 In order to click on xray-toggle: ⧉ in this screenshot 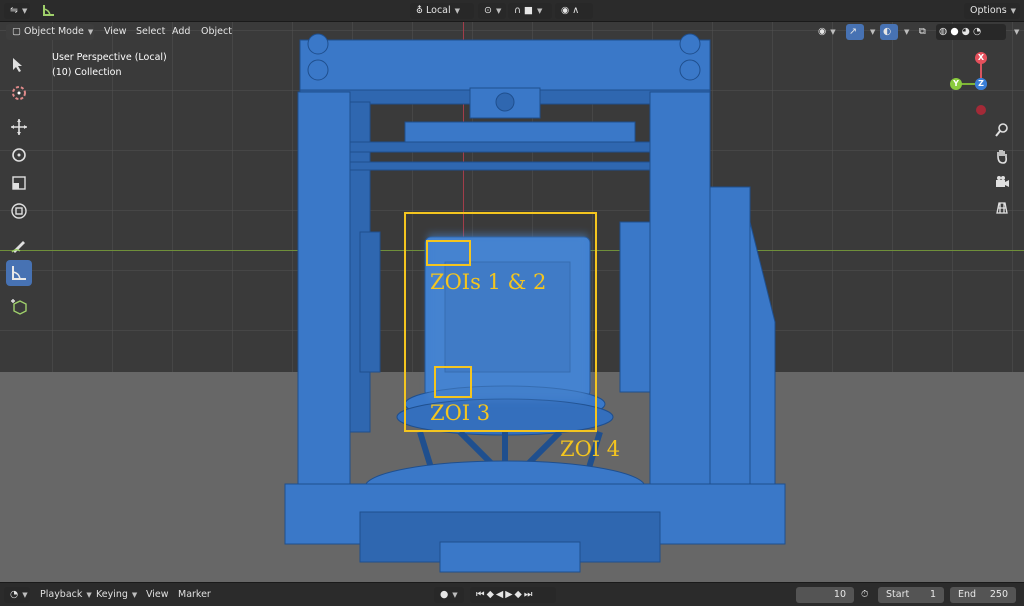, I will do `click(925, 32)`.